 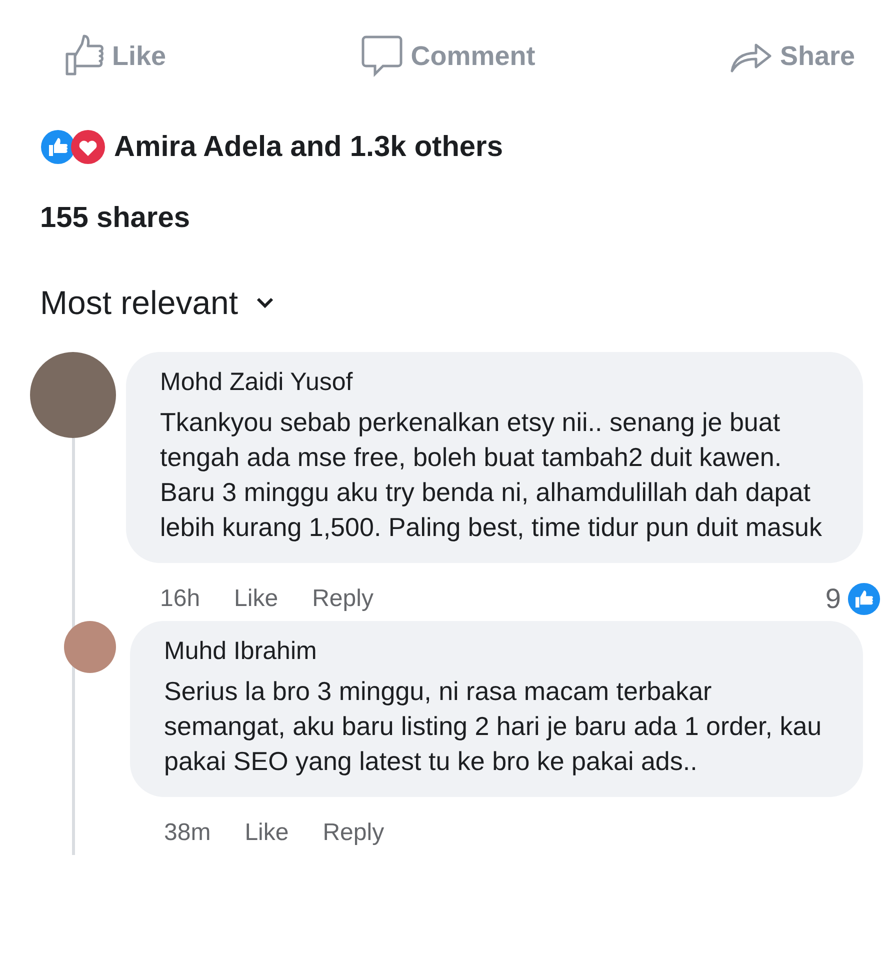 What do you see at coordinates (84, 56) in the screenshot?
I see `thumbs-up-icon` at bounding box center [84, 56].